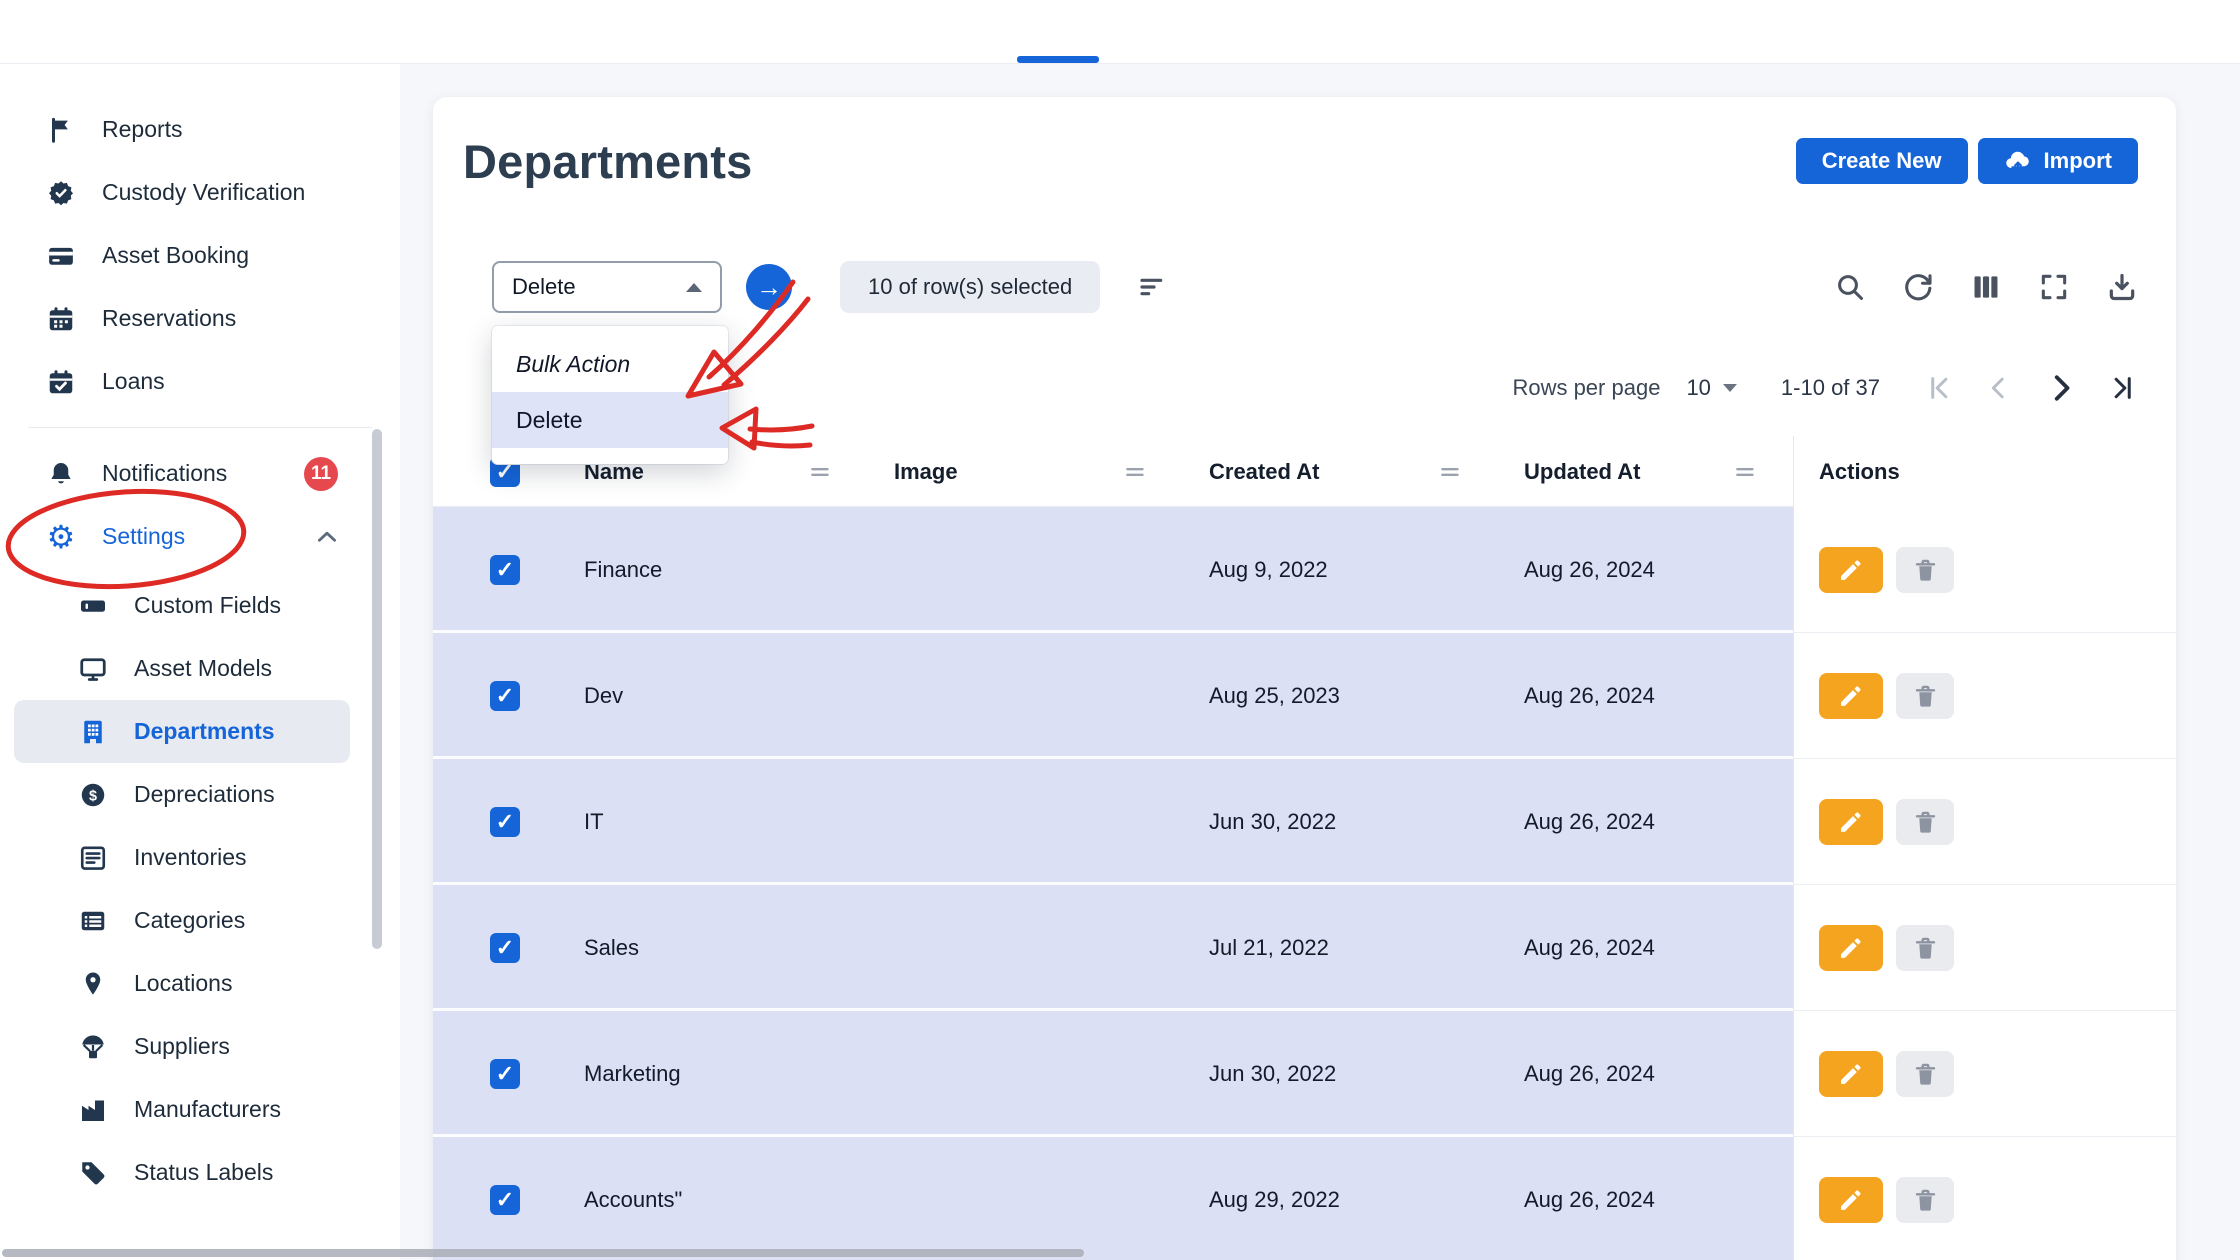  What do you see at coordinates (61, 319) in the screenshot?
I see `calendar-icon` at bounding box center [61, 319].